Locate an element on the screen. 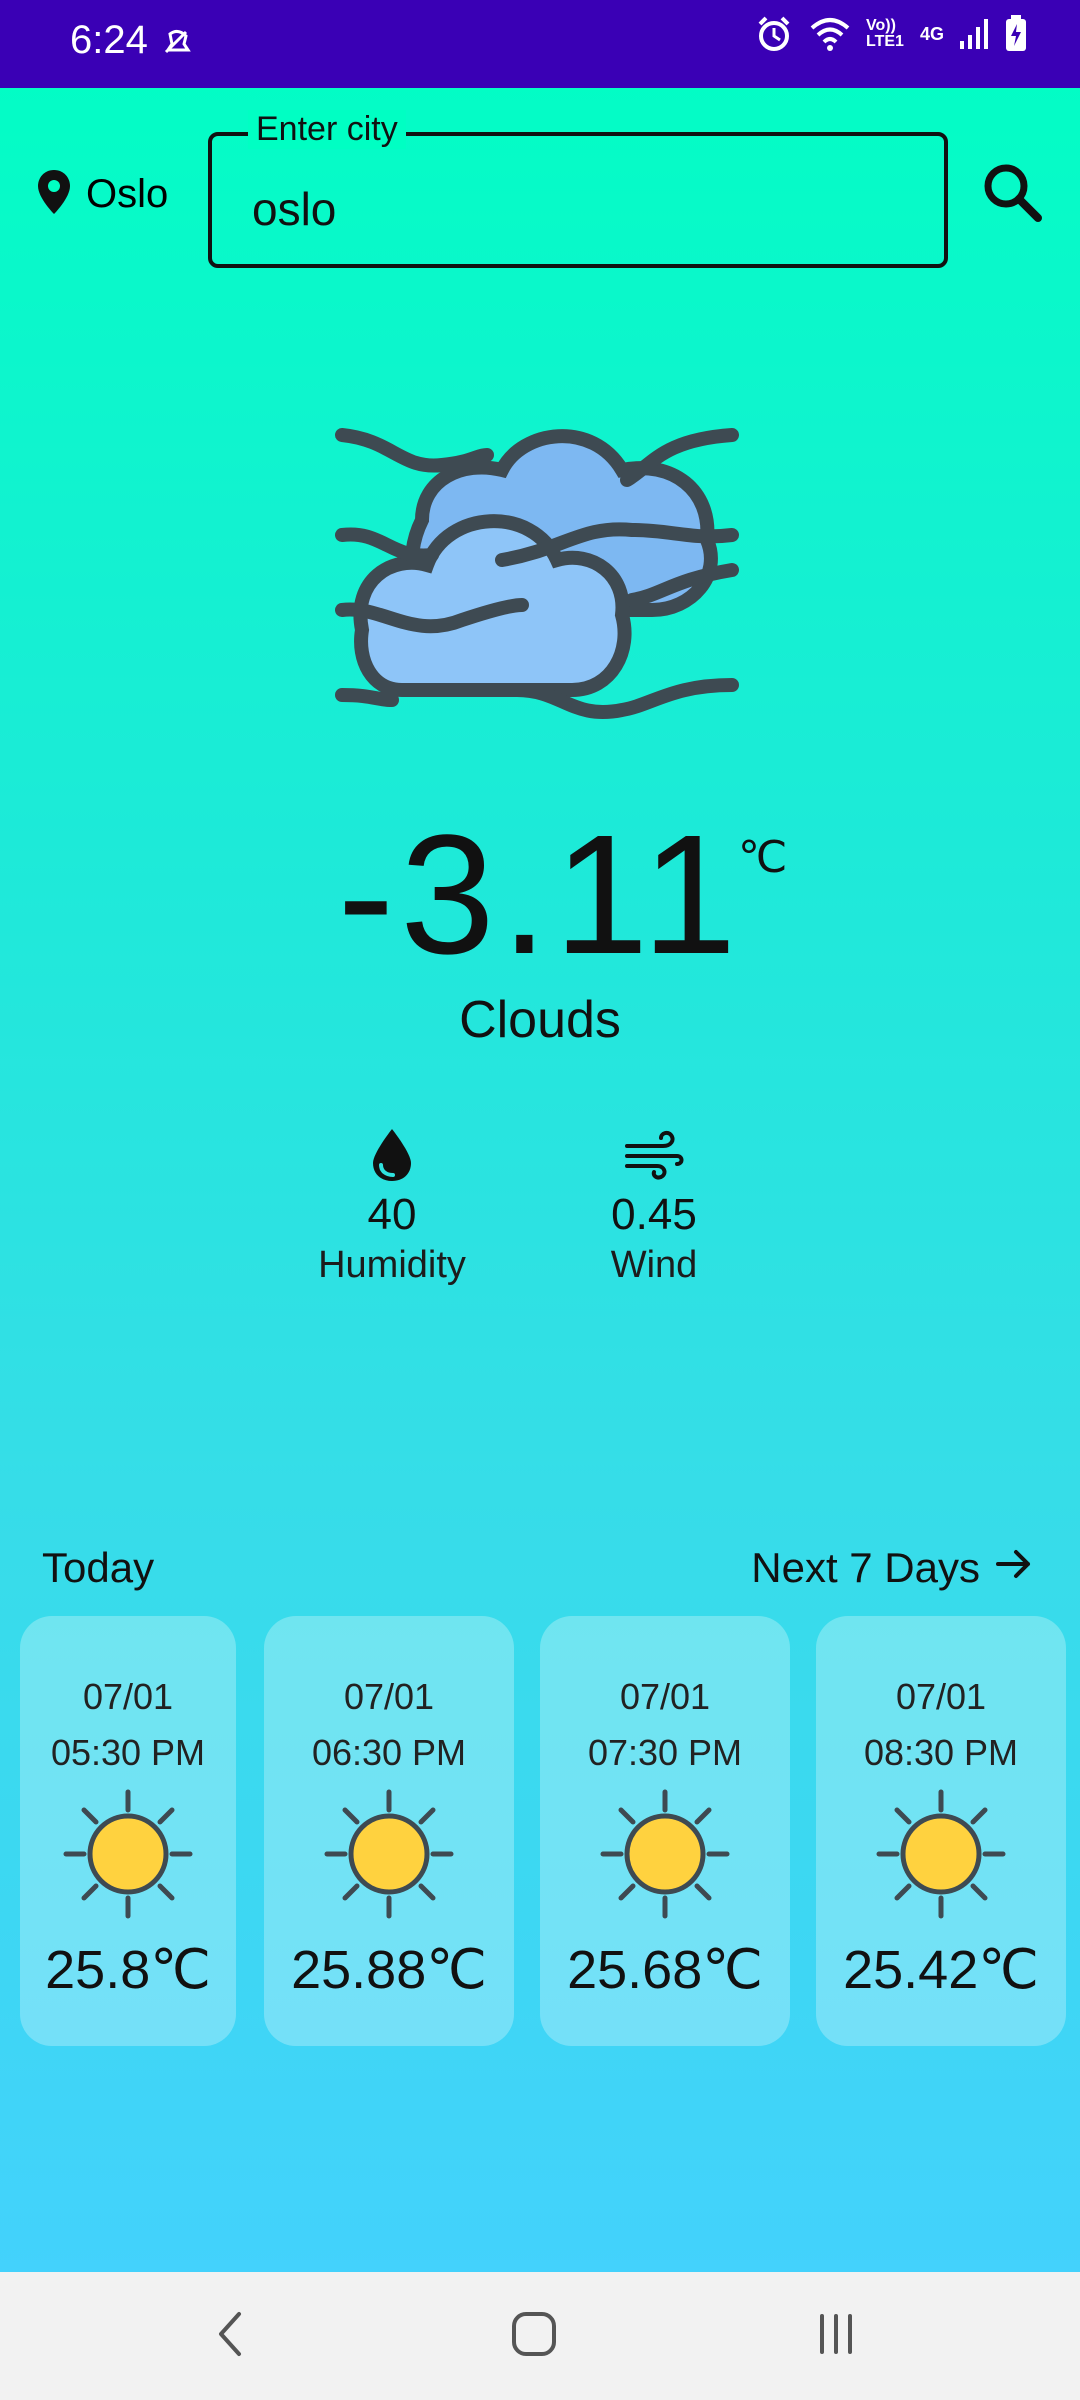 This screenshot has height=2400, width=1080. forecast-time: 05:30 PM is located at coordinates (128, 1752).